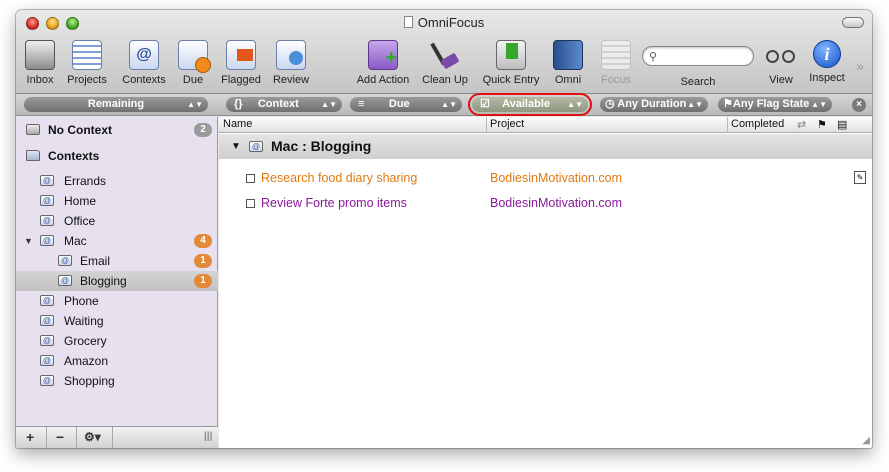 Image resolution: width=889 pixels, height=472 pixels. Describe the element at coordinates (144, 55) in the screenshot. I see `contexts-at-icon: @` at that location.